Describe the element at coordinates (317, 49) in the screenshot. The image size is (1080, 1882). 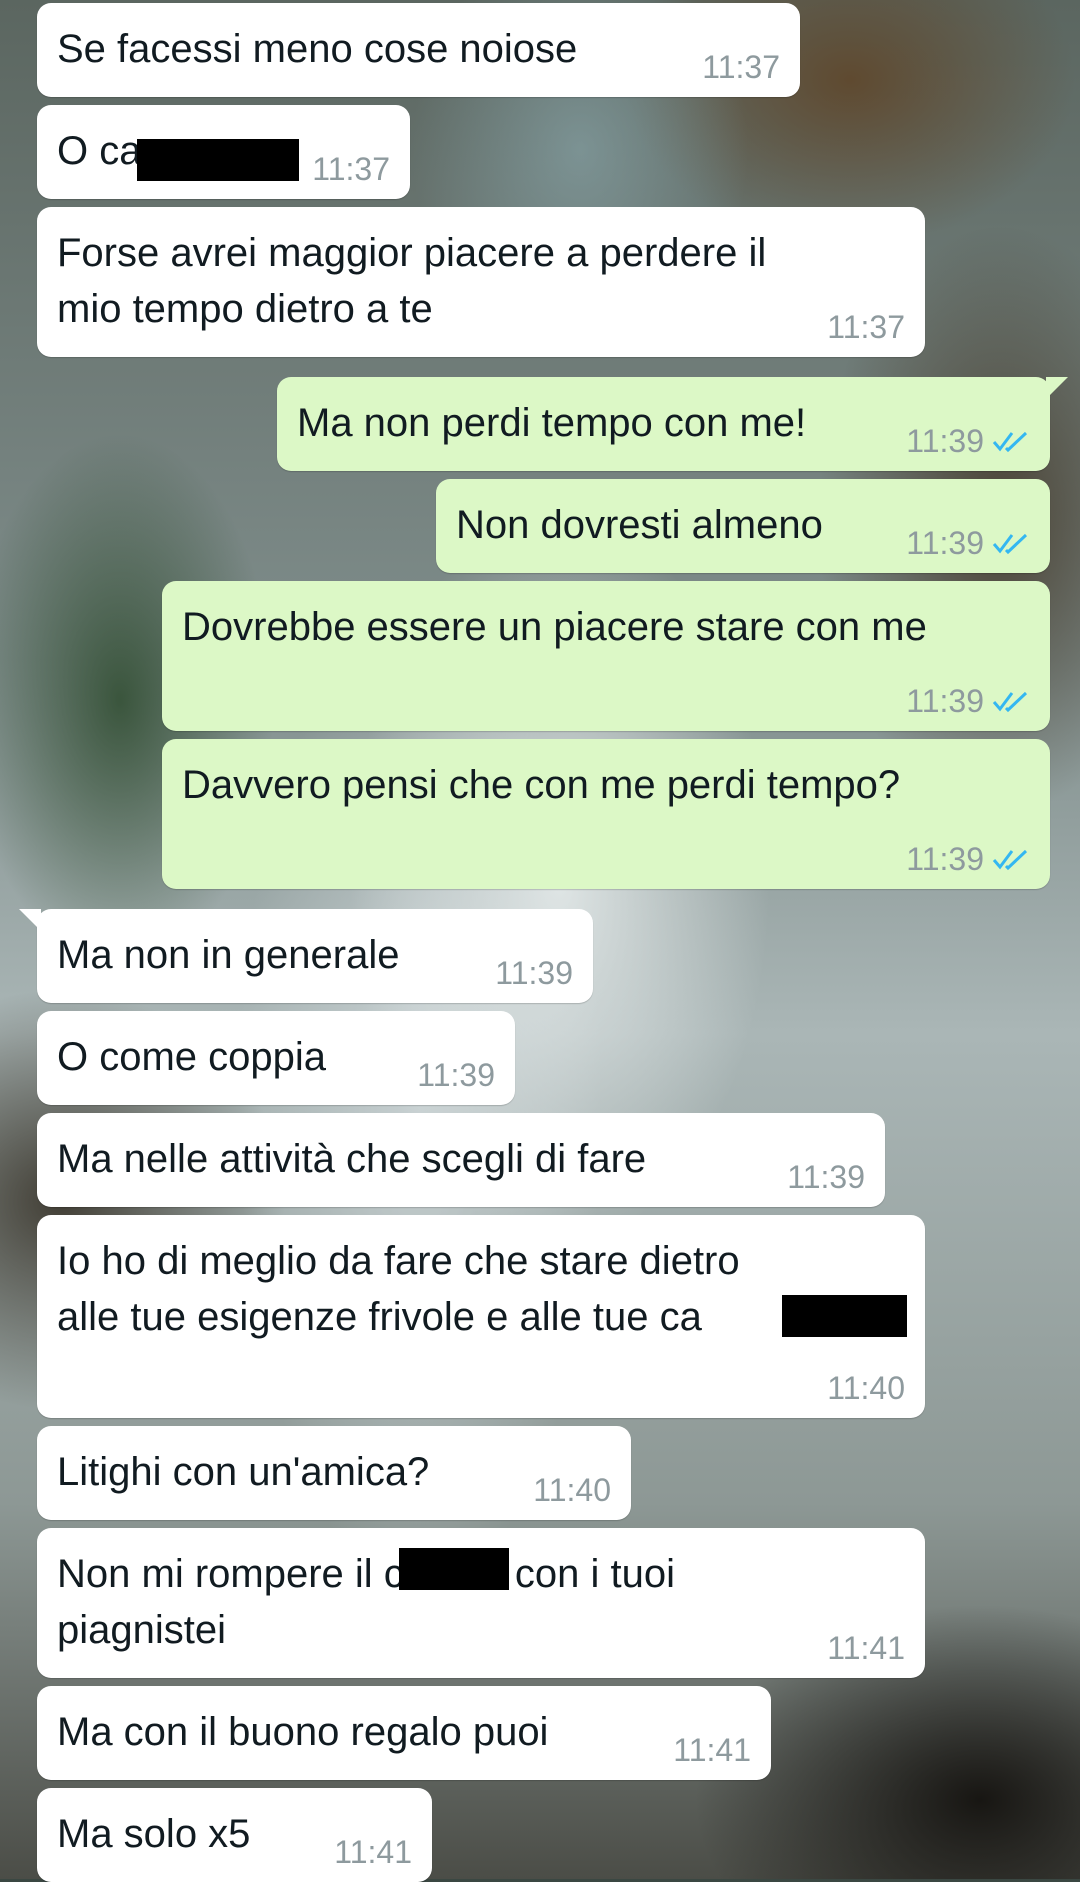
I see `message-text: Se facessi meno cose noiose` at that location.